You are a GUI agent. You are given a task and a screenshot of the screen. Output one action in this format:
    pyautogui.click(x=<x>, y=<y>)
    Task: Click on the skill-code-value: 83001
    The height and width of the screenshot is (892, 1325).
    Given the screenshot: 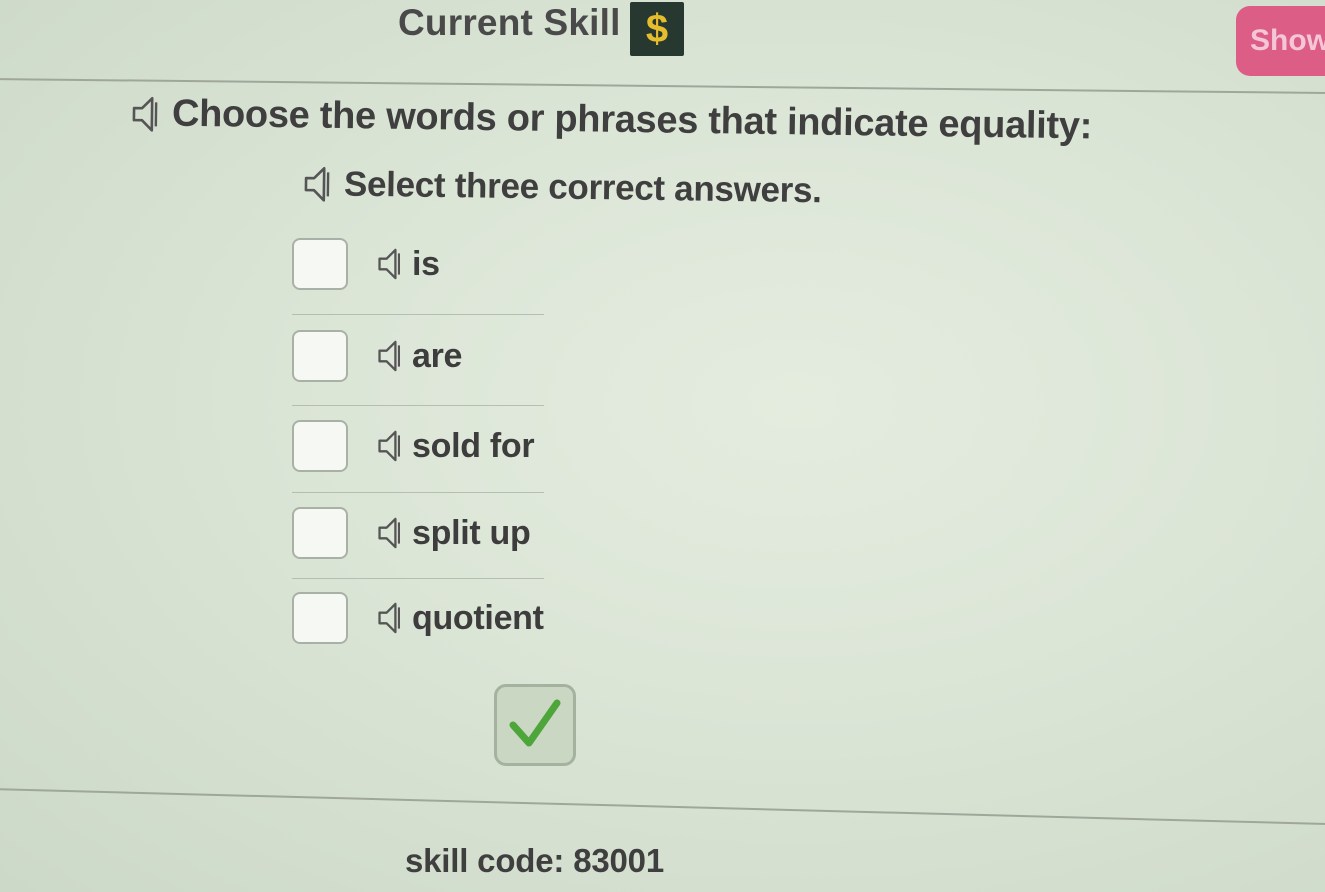 What is the action you would take?
    pyautogui.click(x=618, y=860)
    